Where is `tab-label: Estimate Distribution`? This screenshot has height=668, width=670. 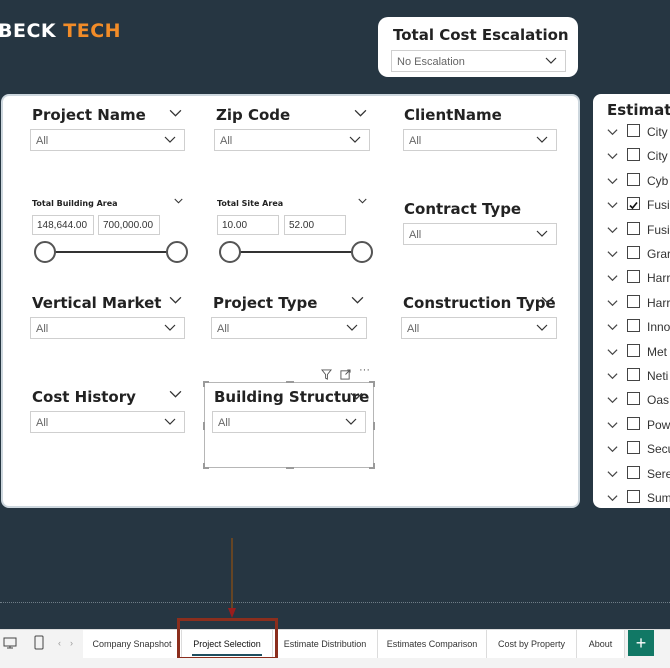 tab-label: Estimate Distribution is located at coordinates (325, 644).